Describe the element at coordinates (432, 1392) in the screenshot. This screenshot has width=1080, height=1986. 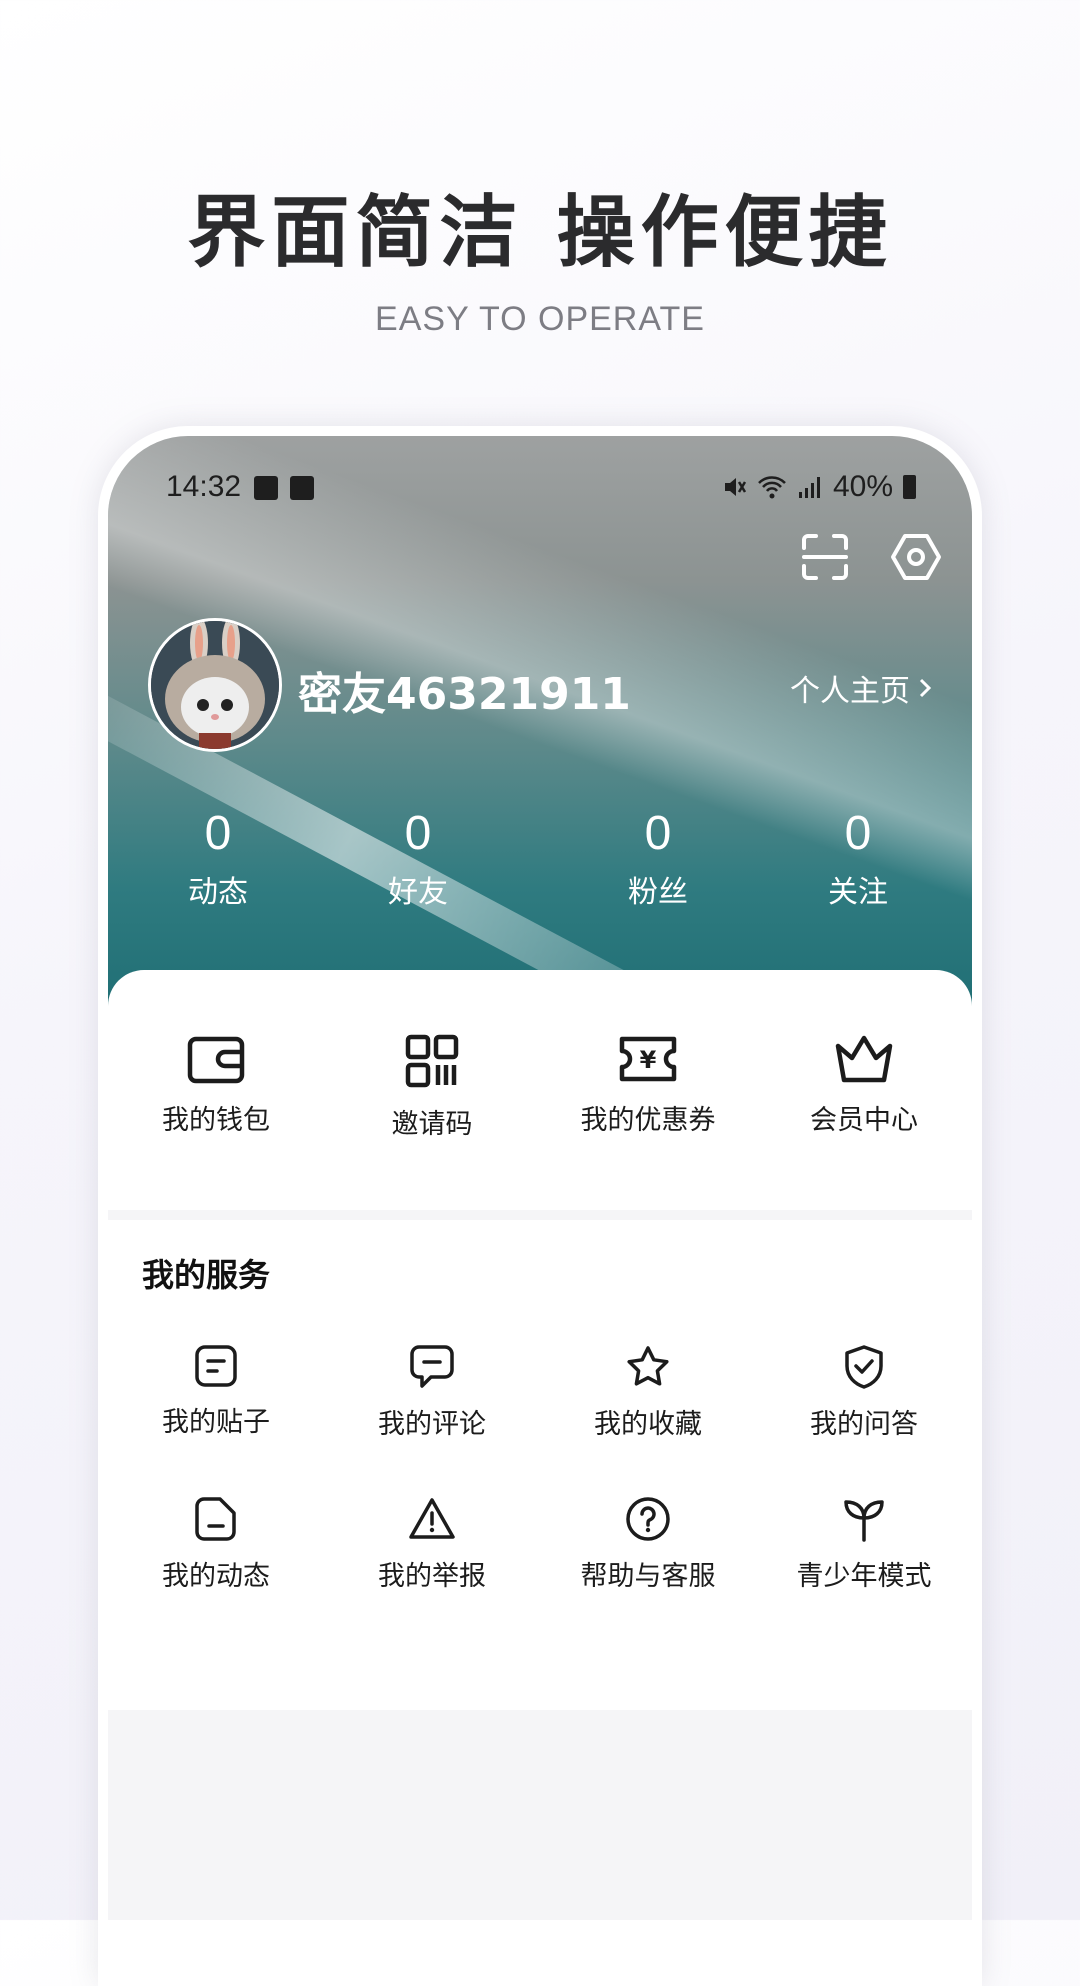
I see `my-comments-button: 我的评论` at that location.